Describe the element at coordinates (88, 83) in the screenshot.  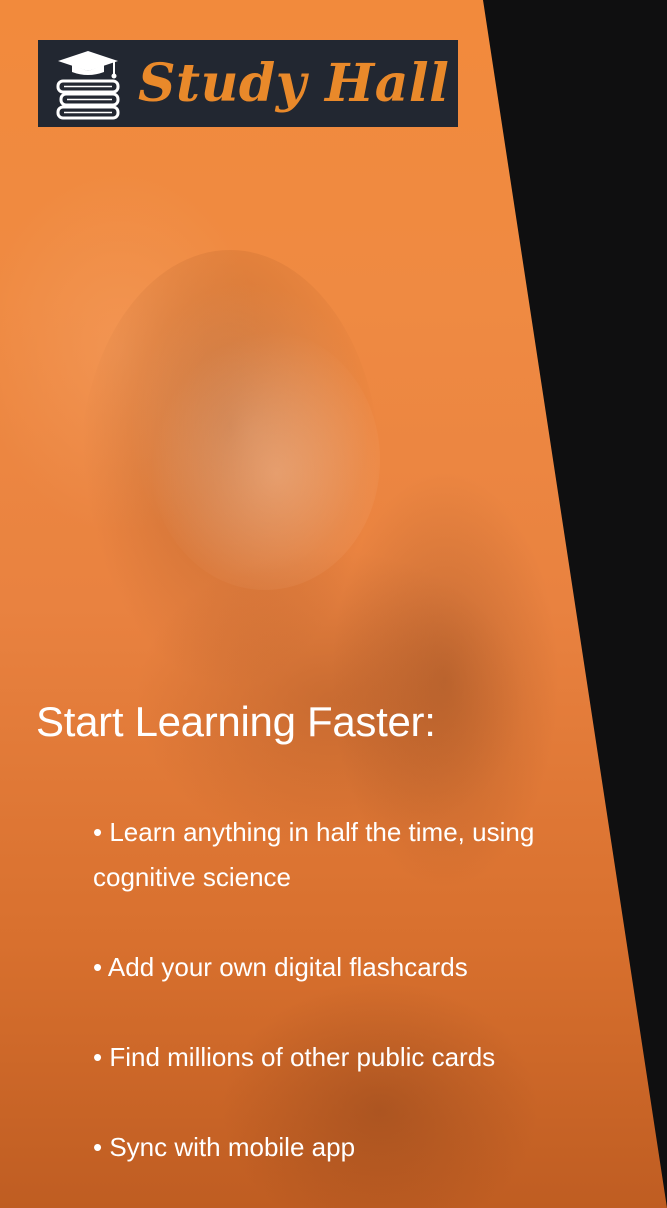
I see `graduation-cap-books-icon` at that location.